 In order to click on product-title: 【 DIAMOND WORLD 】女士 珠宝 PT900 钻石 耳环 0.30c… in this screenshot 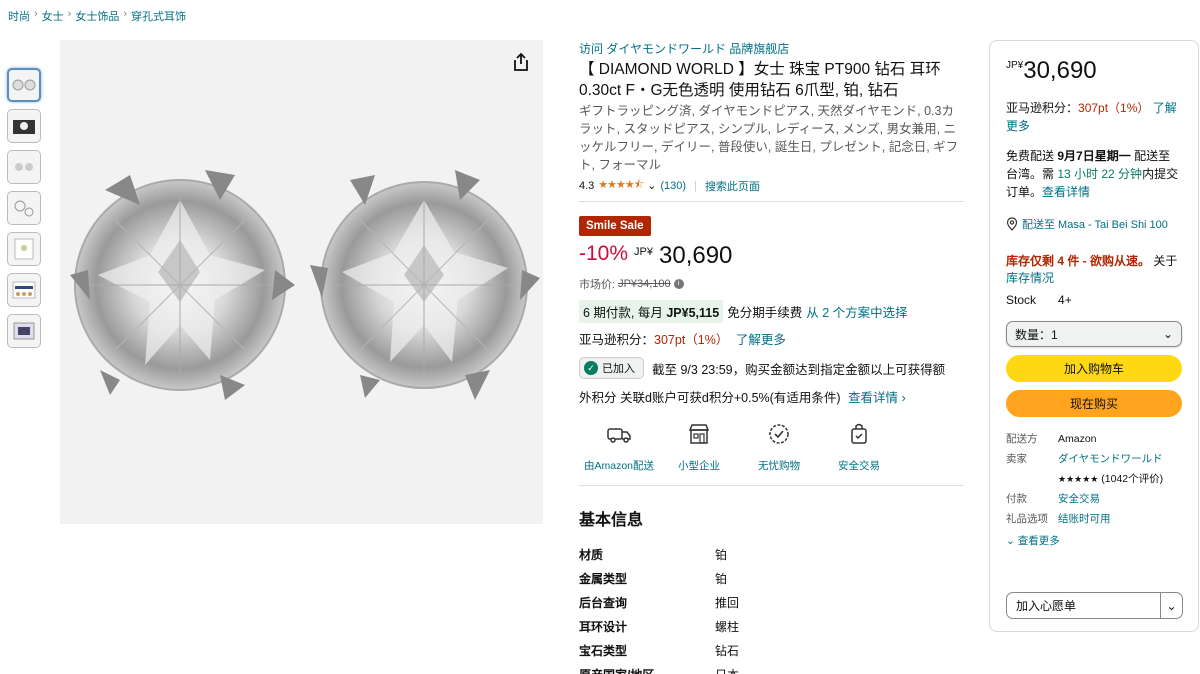, I will do `click(760, 80)`.